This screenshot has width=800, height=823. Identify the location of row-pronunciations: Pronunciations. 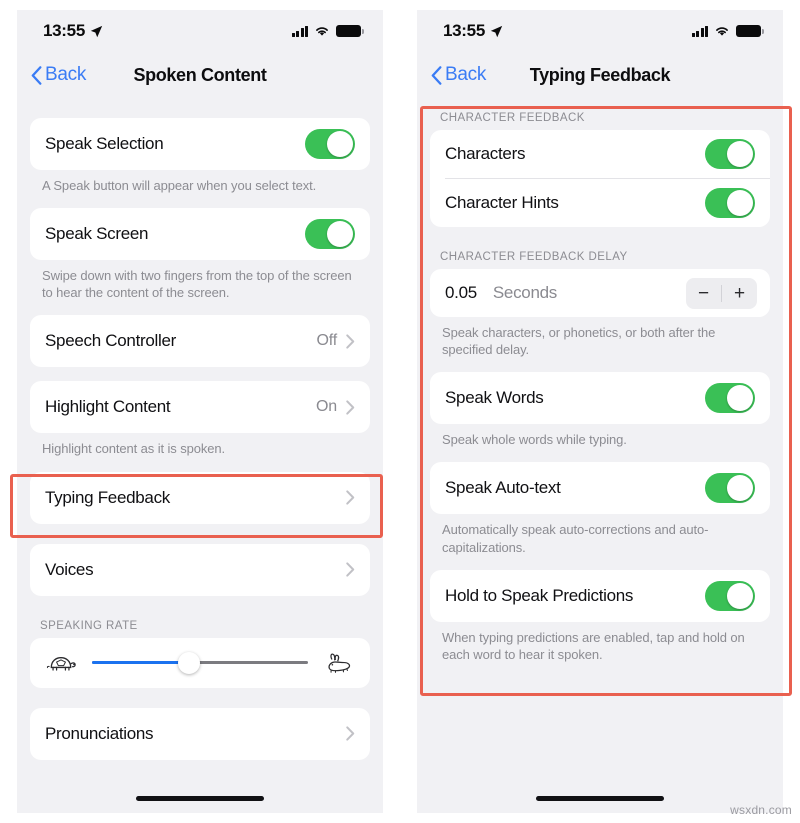
(200, 734).